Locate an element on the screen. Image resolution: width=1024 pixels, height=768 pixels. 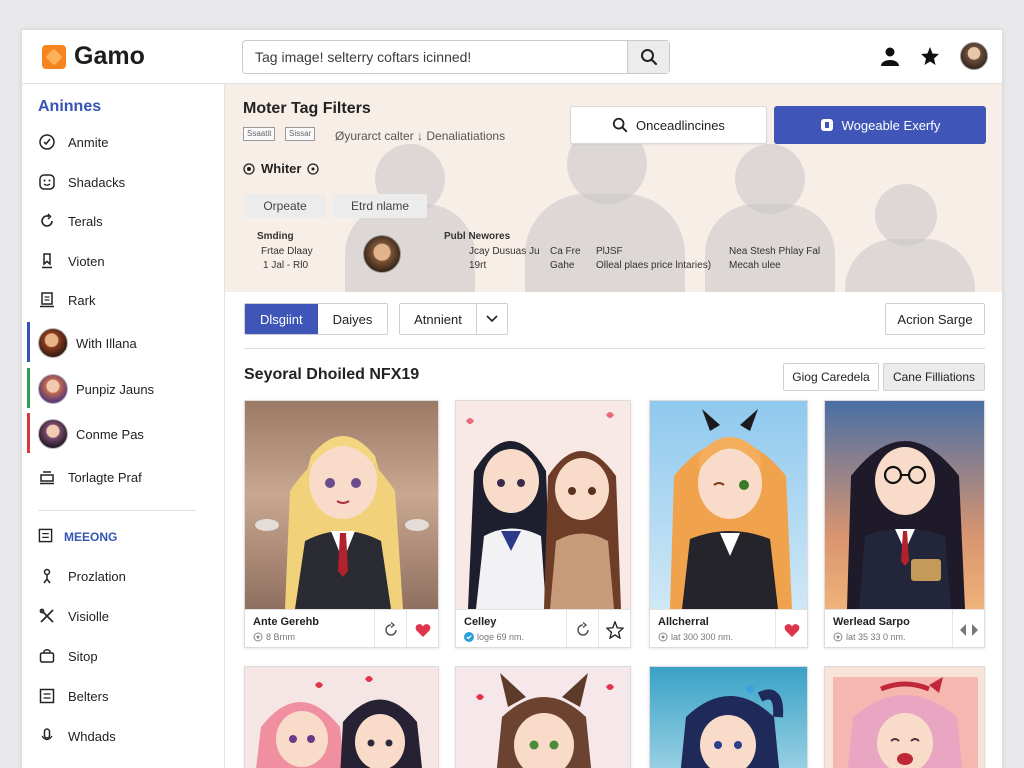
gallery-card: Celley loge 69 nm. is located at coordinates (543, 524).